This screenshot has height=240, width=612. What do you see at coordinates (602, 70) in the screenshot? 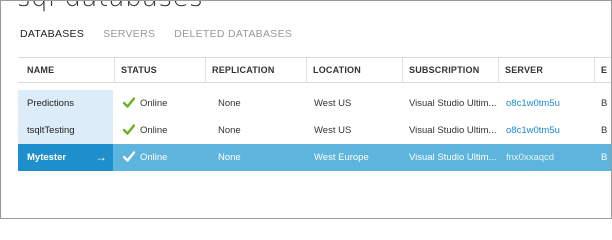
I see `column-header-edition: E` at bounding box center [602, 70].